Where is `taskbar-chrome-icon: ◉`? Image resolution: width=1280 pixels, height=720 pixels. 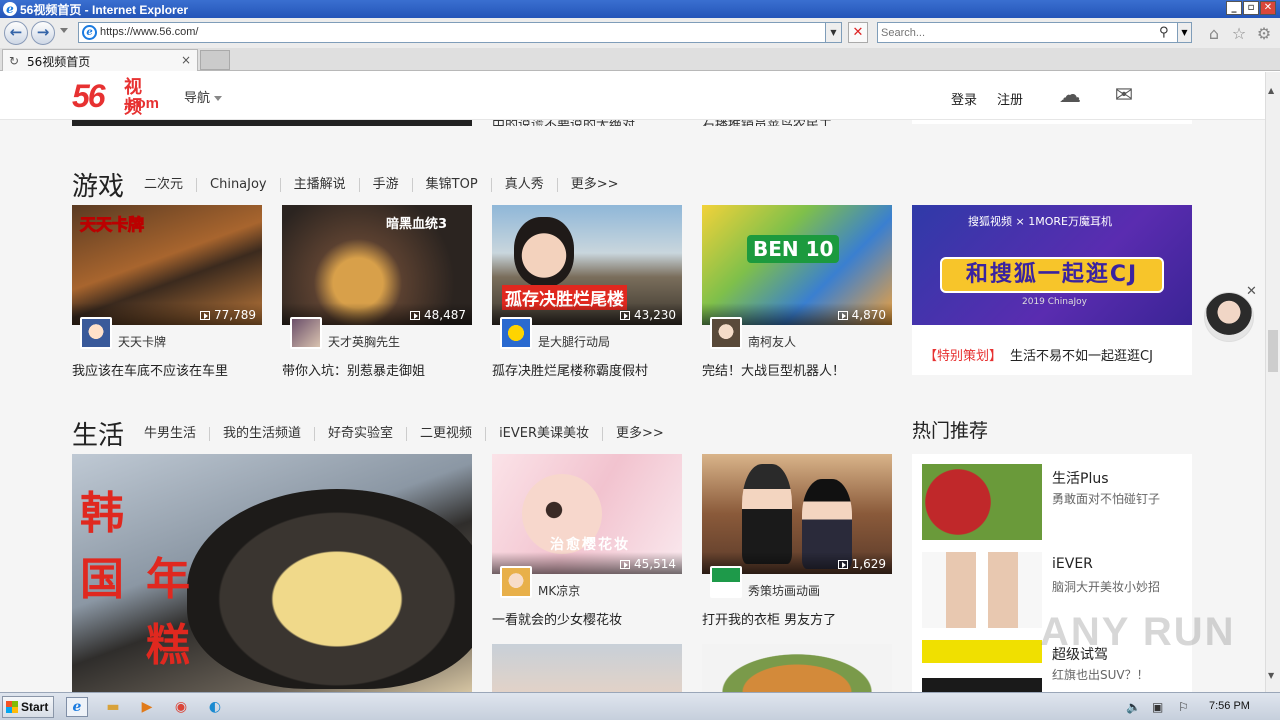 taskbar-chrome-icon: ◉ is located at coordinates (181, 707).